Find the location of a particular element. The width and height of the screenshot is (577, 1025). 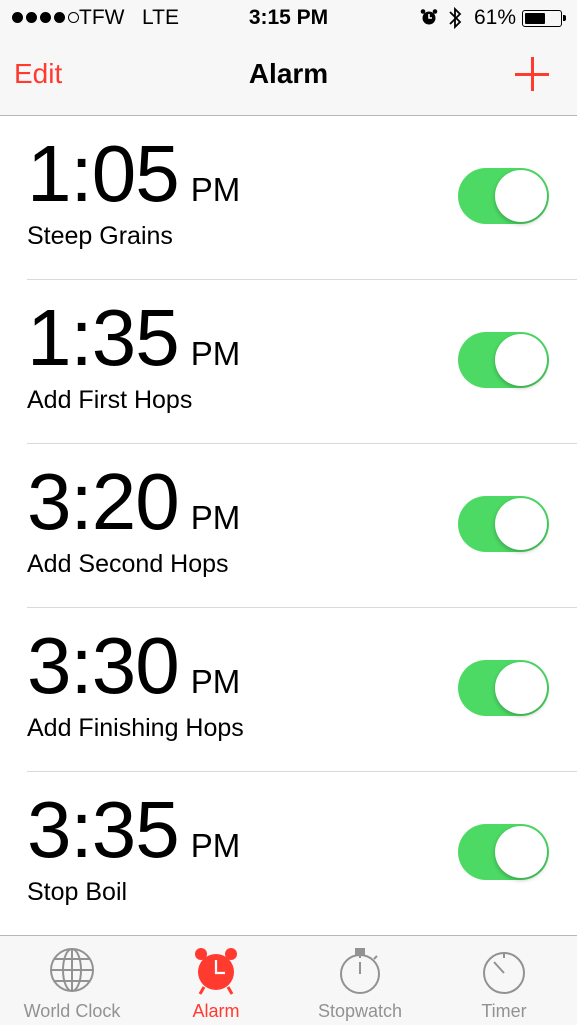

alarm-time-line: 3:30 PM is located at coordinates (133, 666).